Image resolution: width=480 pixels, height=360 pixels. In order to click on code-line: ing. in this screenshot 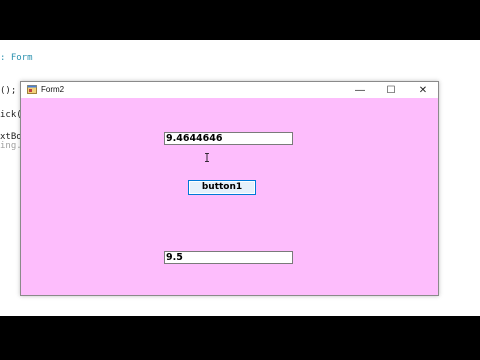, I will do `click(11, 146)`.